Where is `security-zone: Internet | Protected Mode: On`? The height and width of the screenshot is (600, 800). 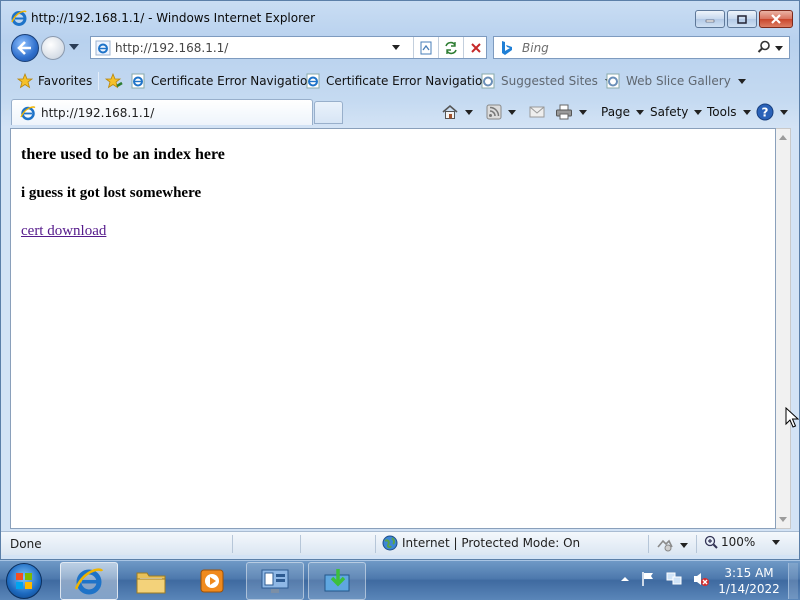
security-zone: Internet | Protected Mode: On is located at coordinates (481, 543).